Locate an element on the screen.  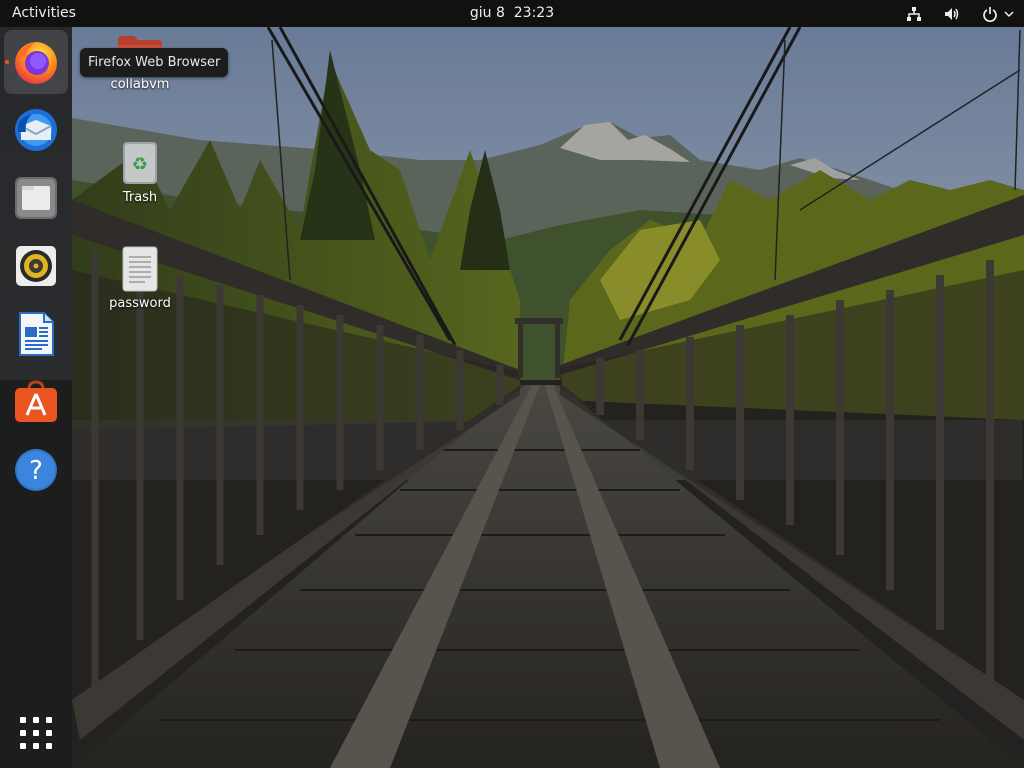
desktop-icon-label: Trash is located at coordinates (140, 197).